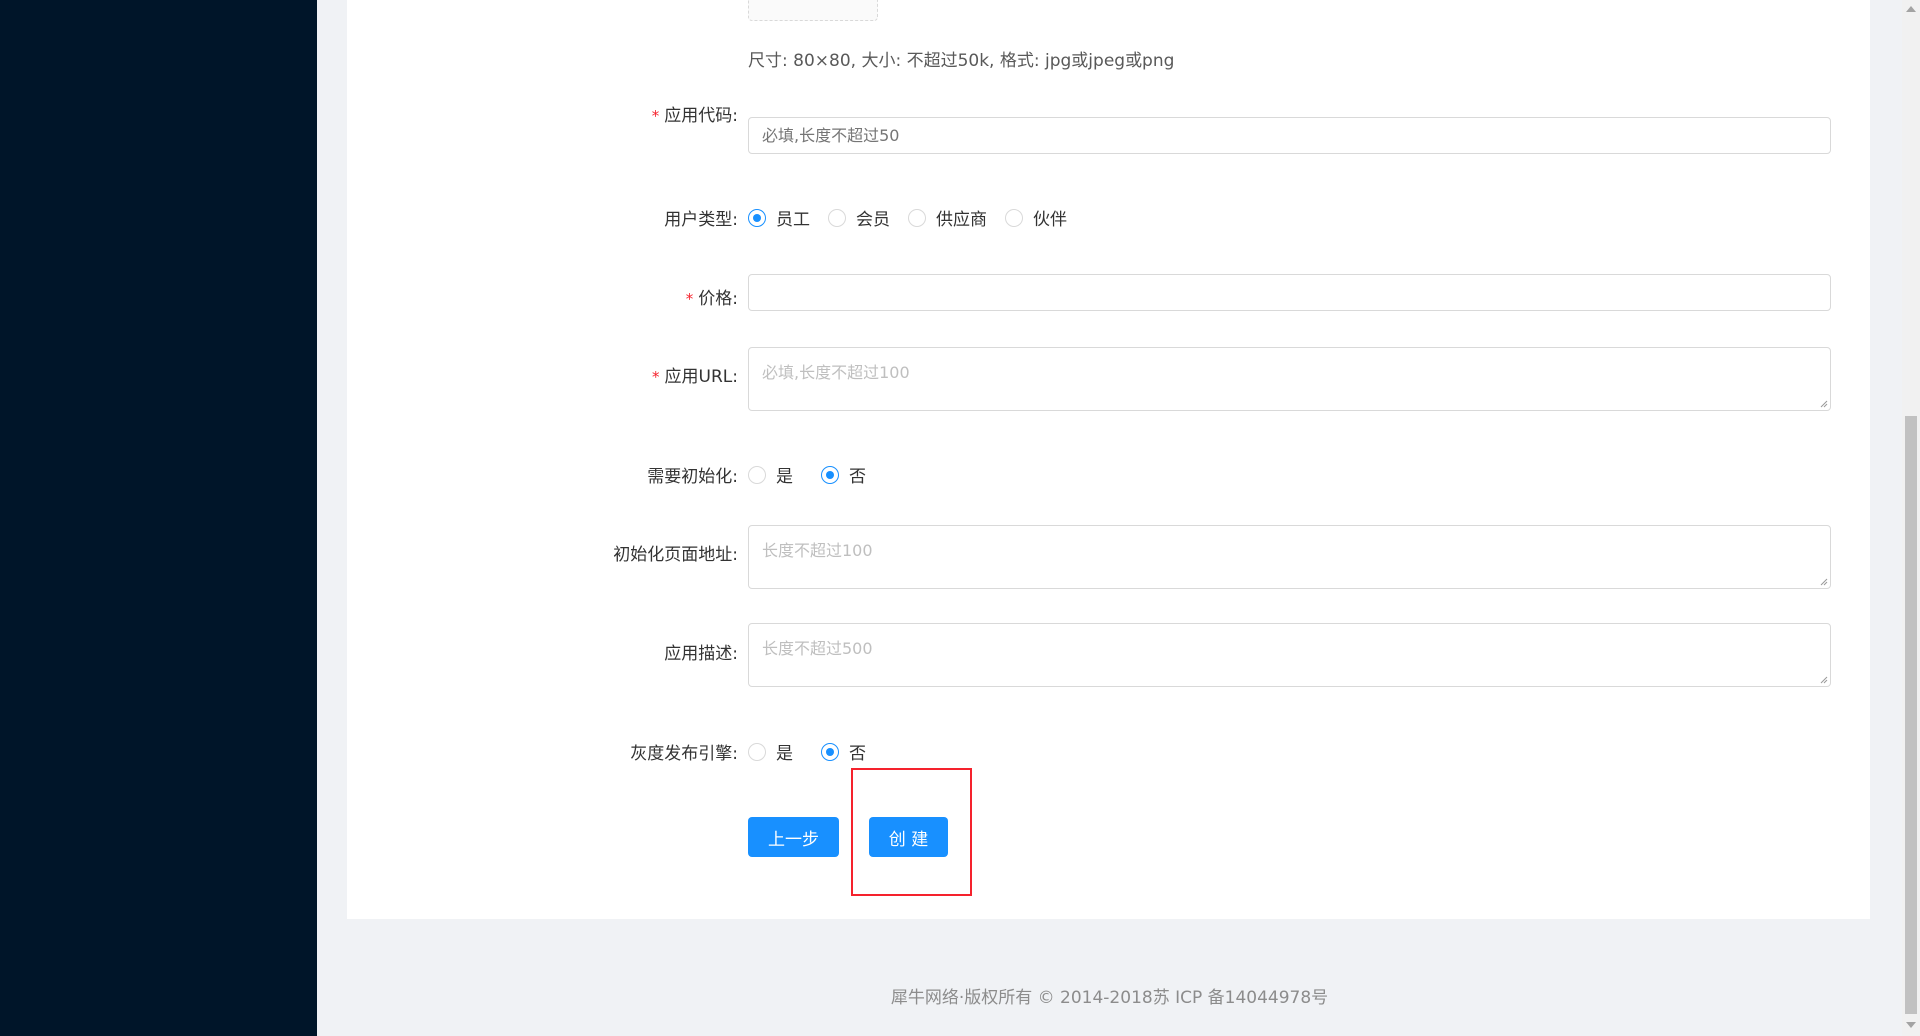  I want to click on scroll-down-arrow-icon, so click(1911, 1025).